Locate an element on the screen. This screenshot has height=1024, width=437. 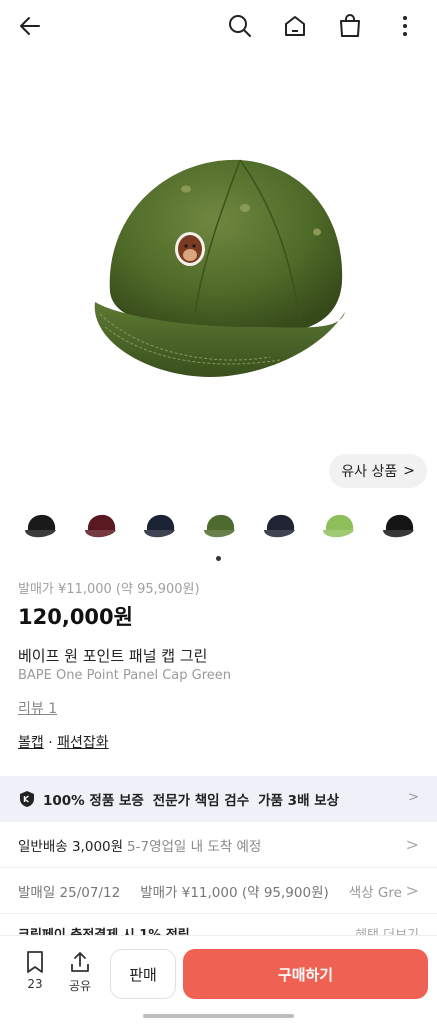
thumbnail-black-cap is located at coordinates (40, 526).